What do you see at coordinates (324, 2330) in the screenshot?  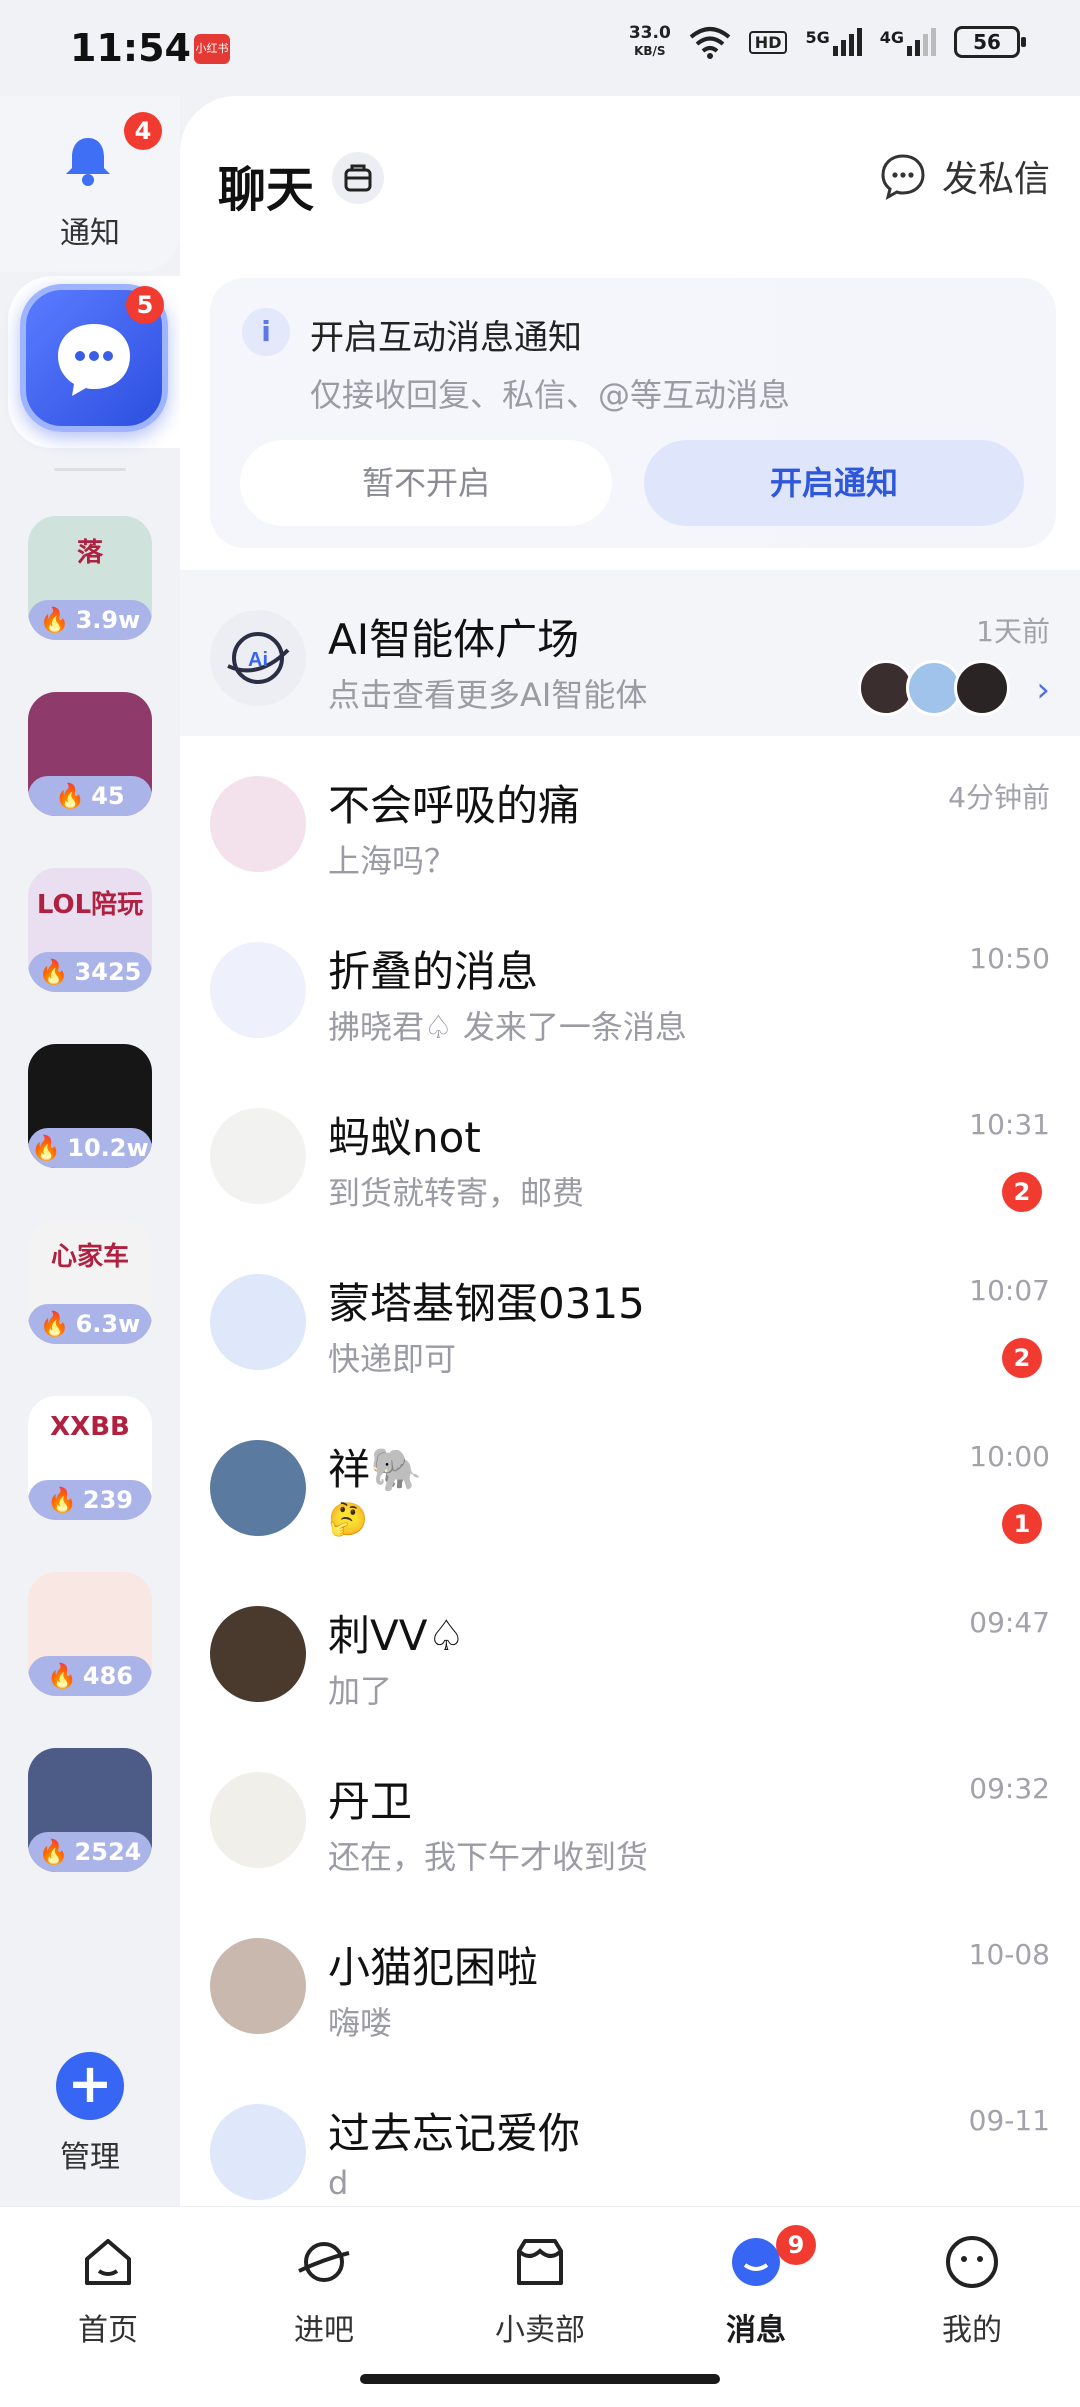 I see `nav-forum-label: 进吧` at bounding box center [324, 2330].